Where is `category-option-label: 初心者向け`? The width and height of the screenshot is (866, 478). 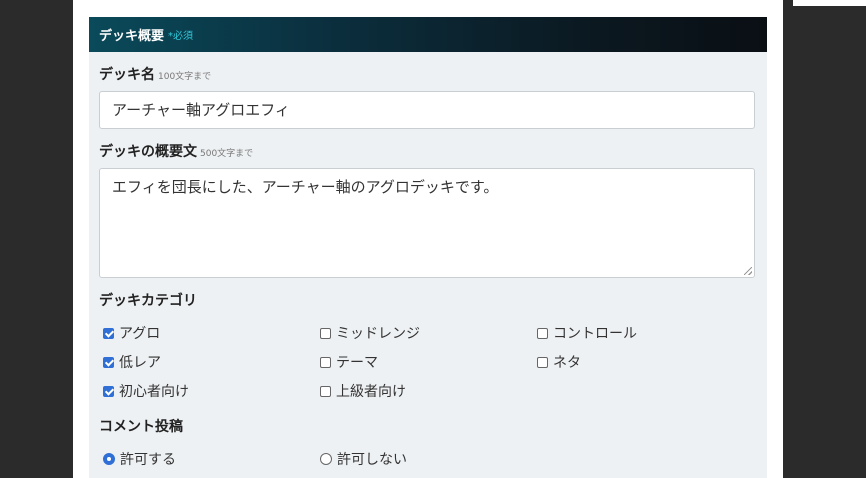
category-option-label: 初心者向け is located at coordinates (154, 392).